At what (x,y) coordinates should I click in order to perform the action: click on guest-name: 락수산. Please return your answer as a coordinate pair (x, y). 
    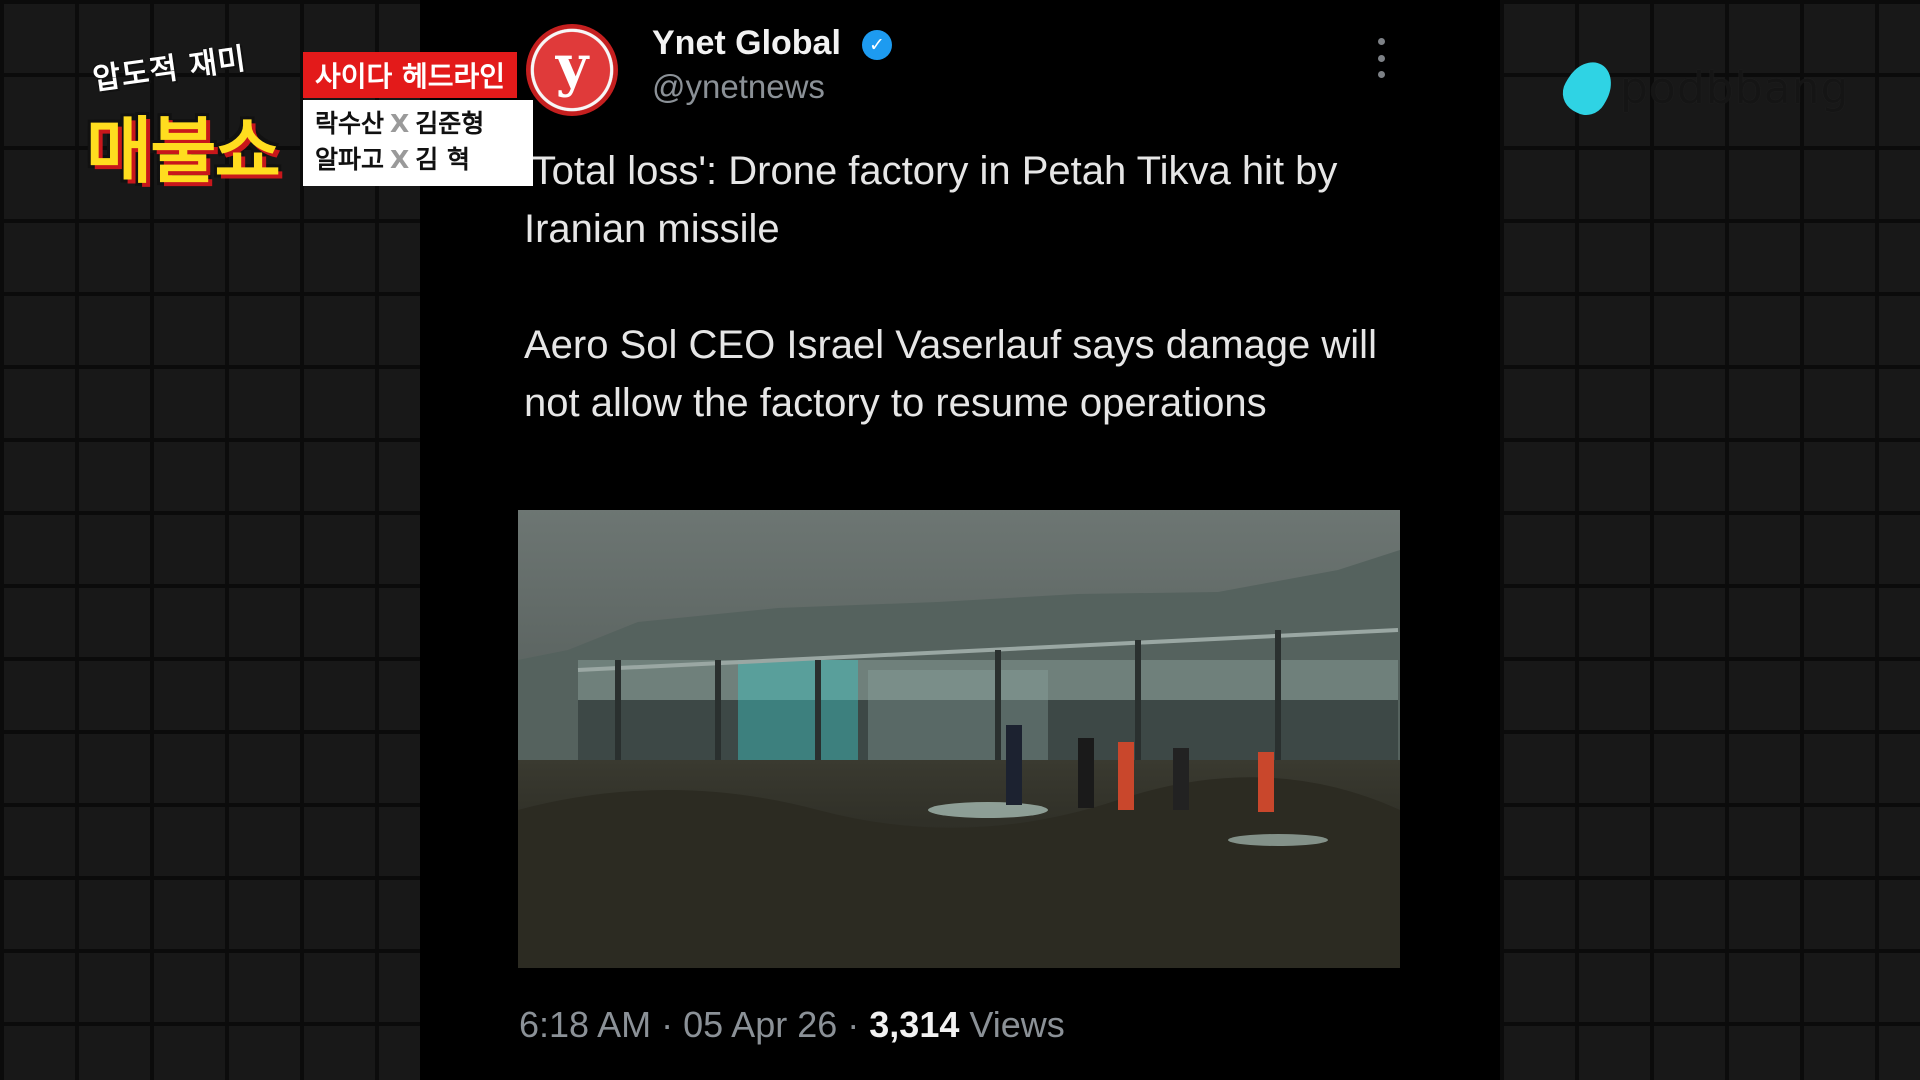
    Looking at the image, I should click on (350, 123).